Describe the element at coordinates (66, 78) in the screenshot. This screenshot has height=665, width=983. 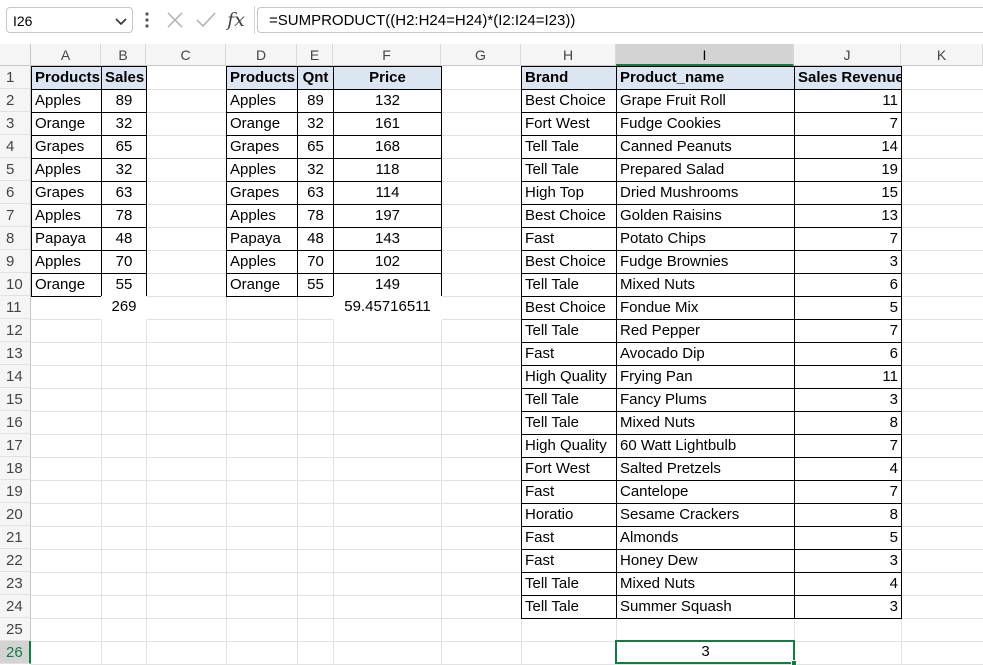
I see `table1-header-cell: Products` at that location.